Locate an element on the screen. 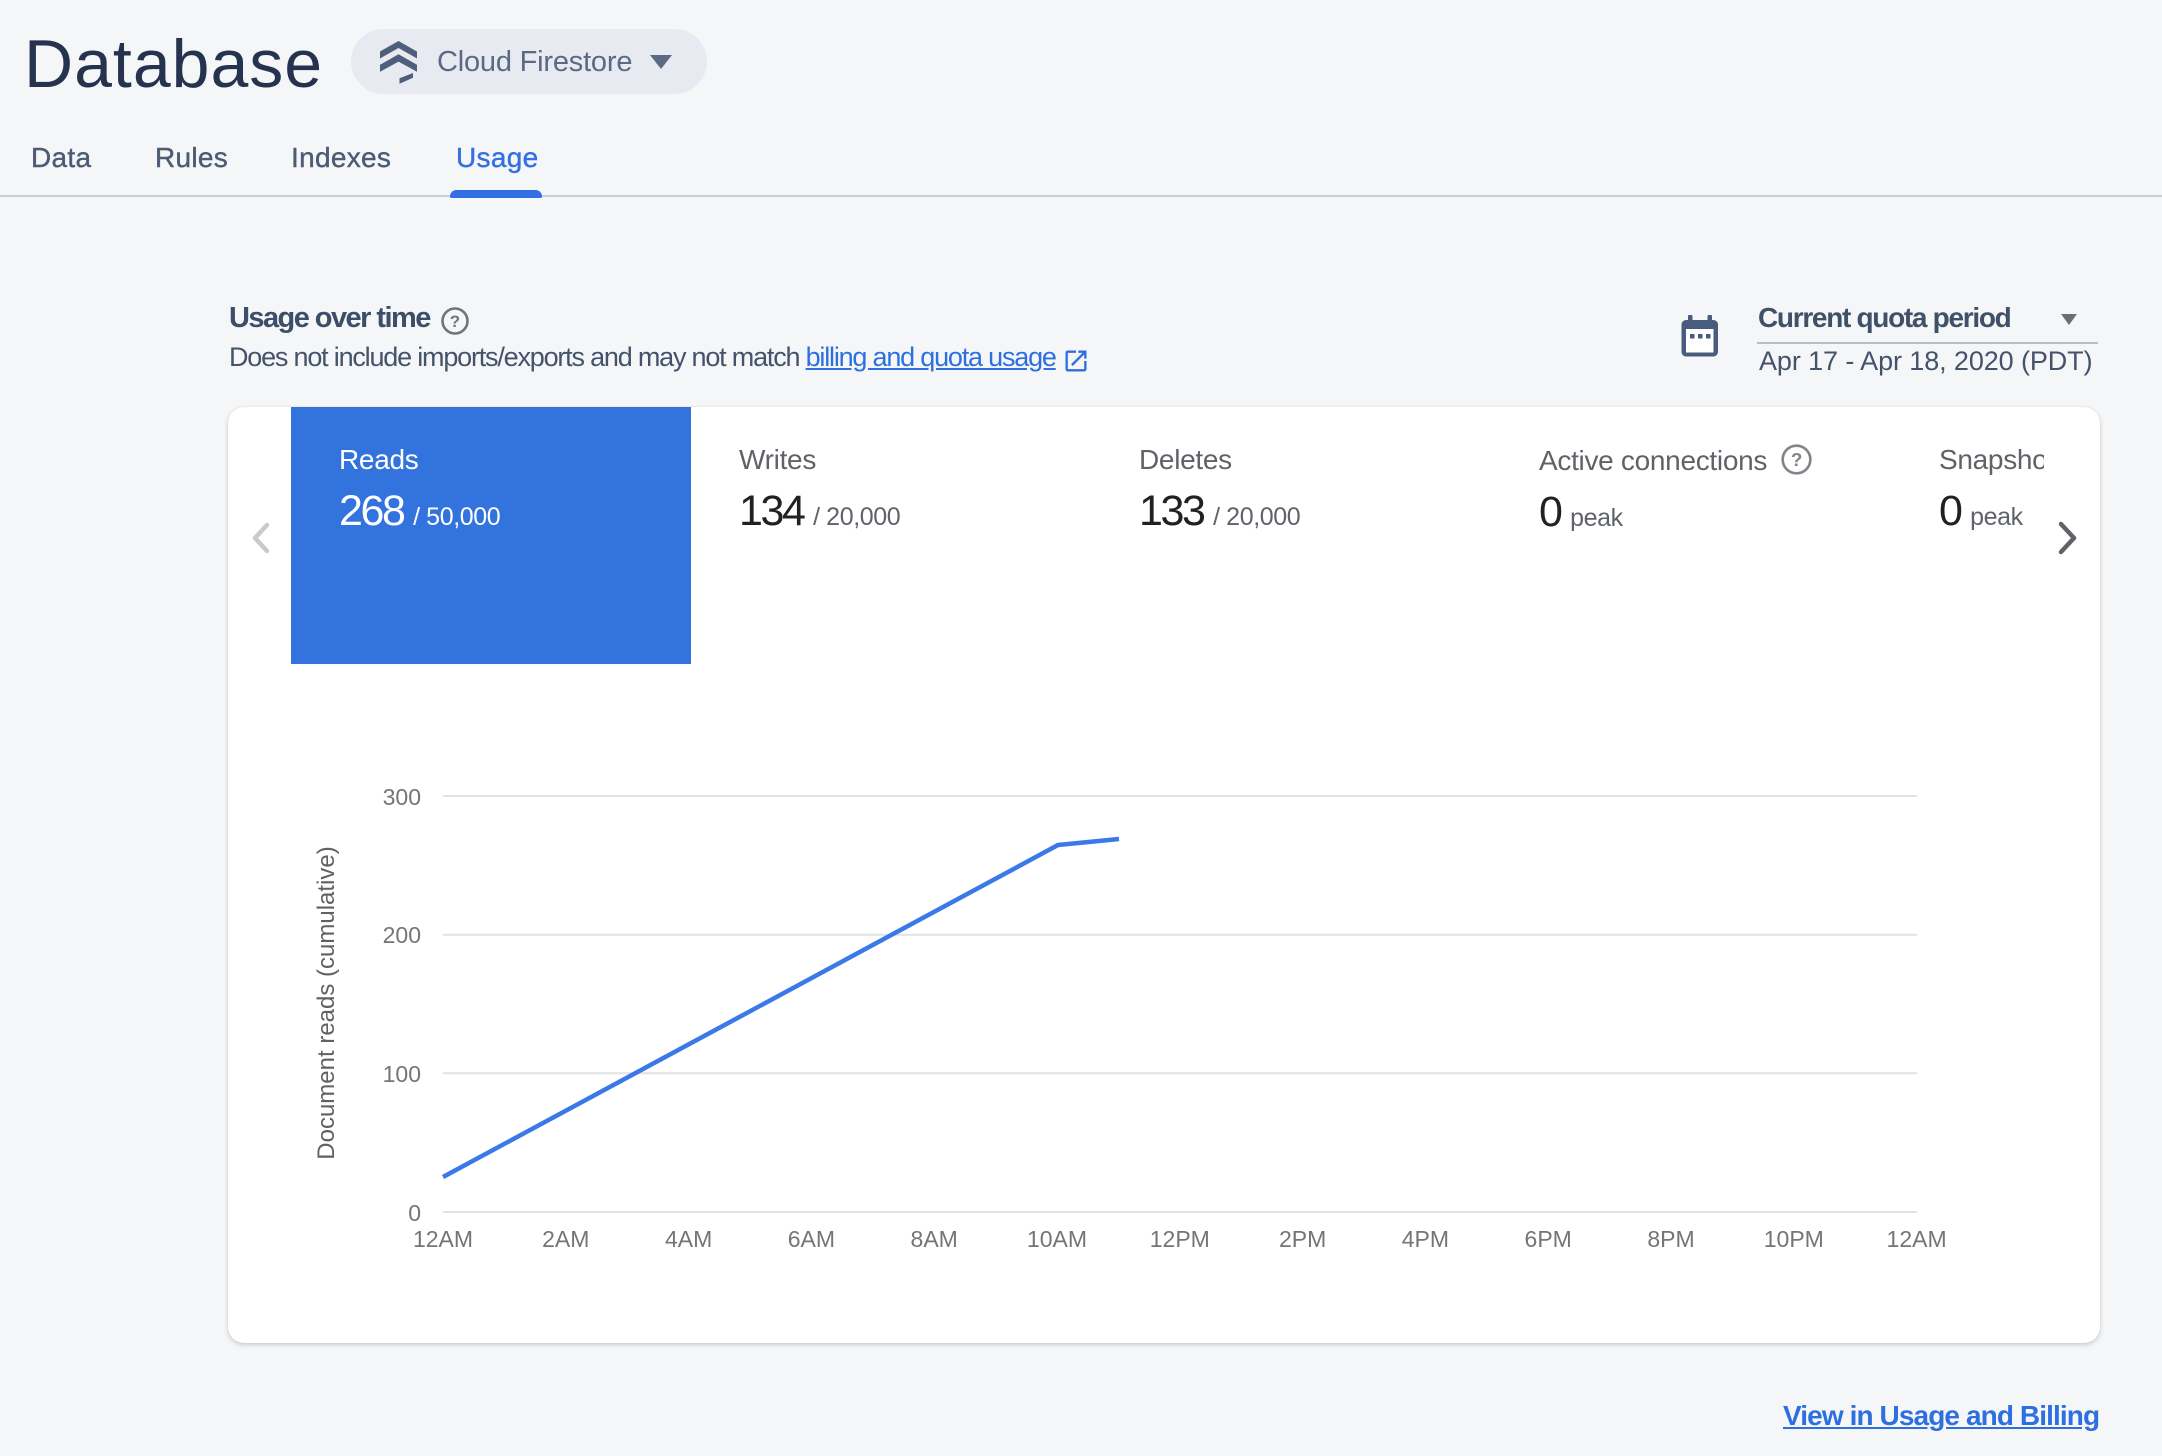 Image resolution: width=2162 pixels, height=1456 pixels. svg-text: 8AM is located at coordinates (934, 1239).